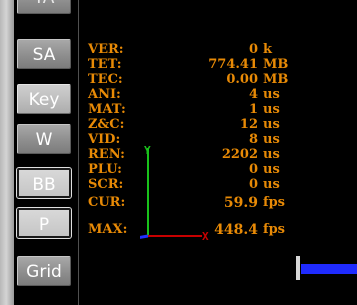 The image size is (357, 305). What do you see at coordinates (298, 268) in the screenshot?
I see `perf-bar-cap` at bounding box center [298, 268].